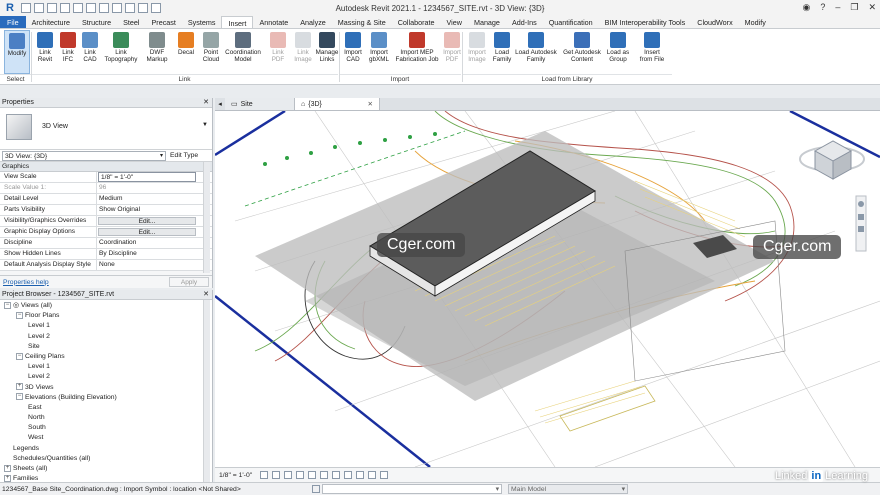  Describe the element at coordinates (26, 282) in the screenshot. I see `properties-help-link: Properties help` at that location.